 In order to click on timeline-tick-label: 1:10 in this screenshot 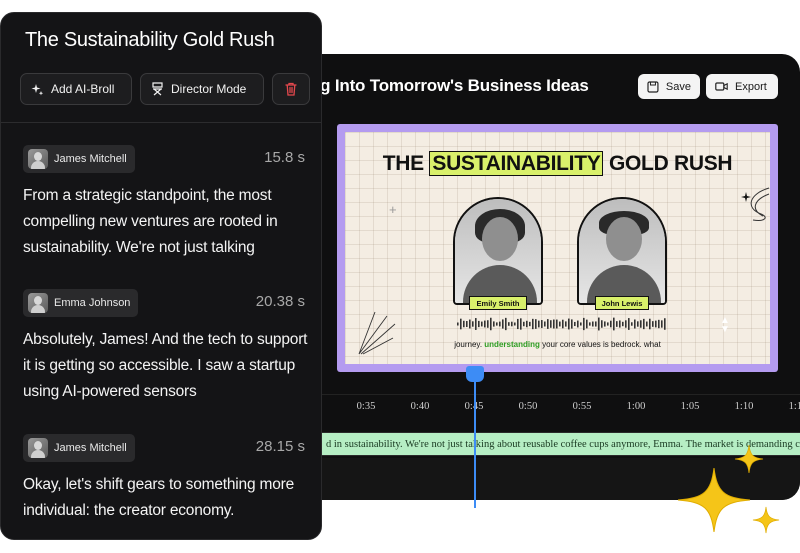, I will do `click(744, 406)`.